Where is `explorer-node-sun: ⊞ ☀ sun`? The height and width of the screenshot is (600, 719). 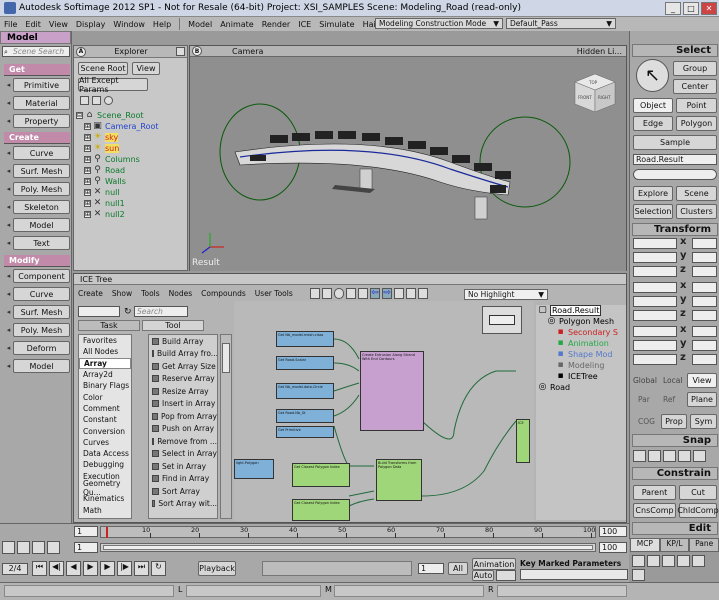
explorer-node-sun: ⊞ ☀ sun is located at coordinates (131, 148).